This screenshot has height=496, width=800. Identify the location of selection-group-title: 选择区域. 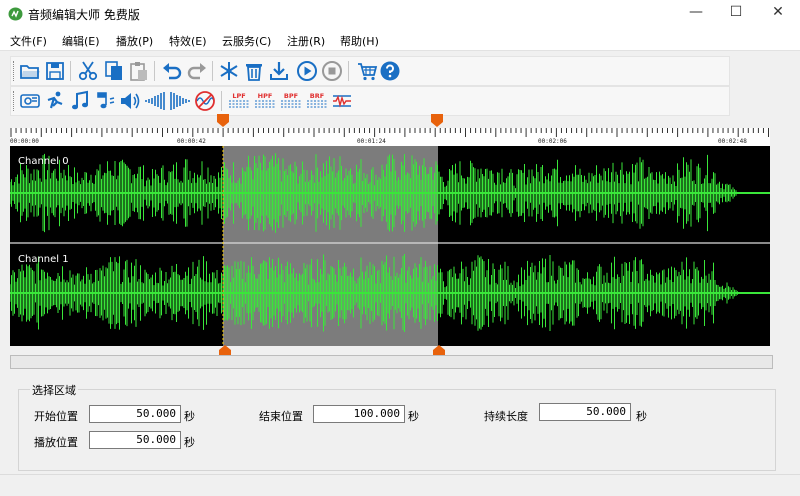
(54, 390).